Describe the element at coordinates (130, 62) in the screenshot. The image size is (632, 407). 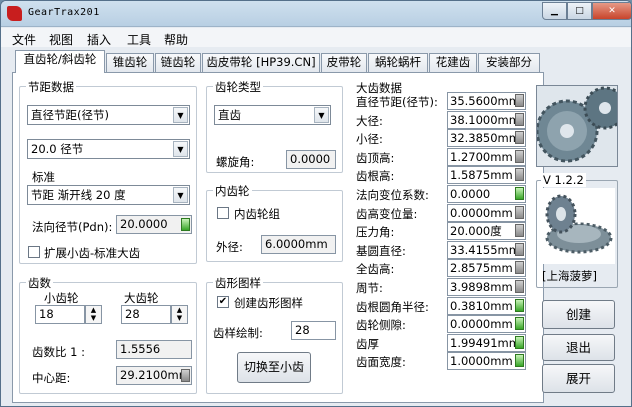
I see `tab-bevel: 锥齿轮` at that location.